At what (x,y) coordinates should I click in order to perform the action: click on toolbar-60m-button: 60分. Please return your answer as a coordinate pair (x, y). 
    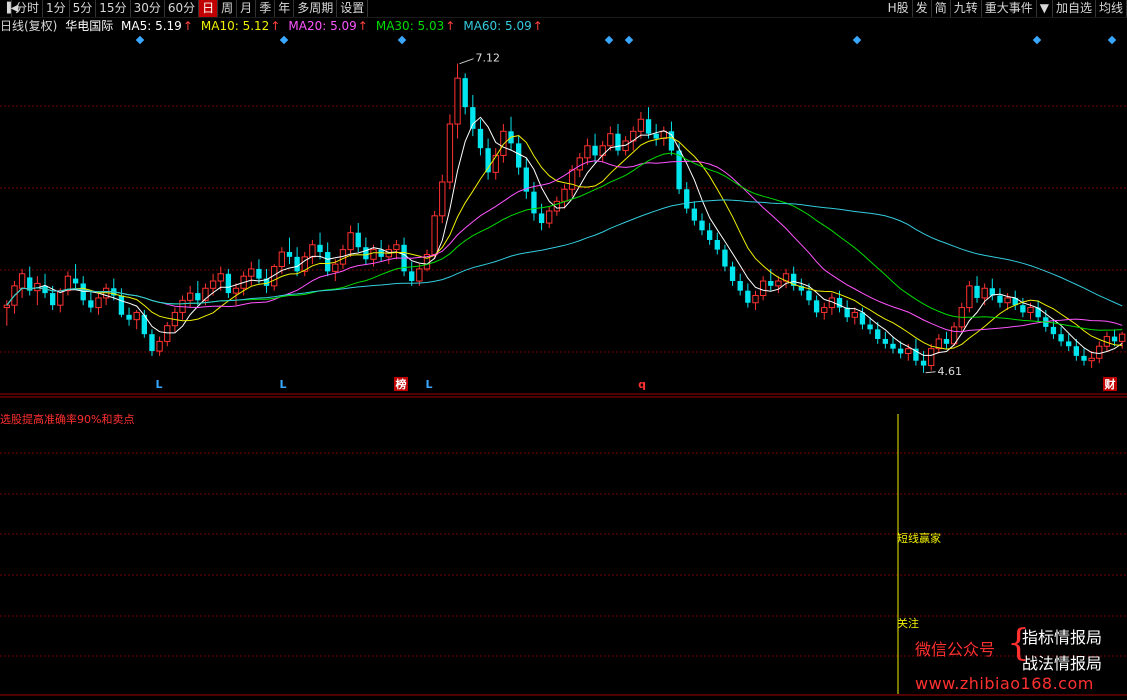
    Looking at the image, I should click on (182, 8).